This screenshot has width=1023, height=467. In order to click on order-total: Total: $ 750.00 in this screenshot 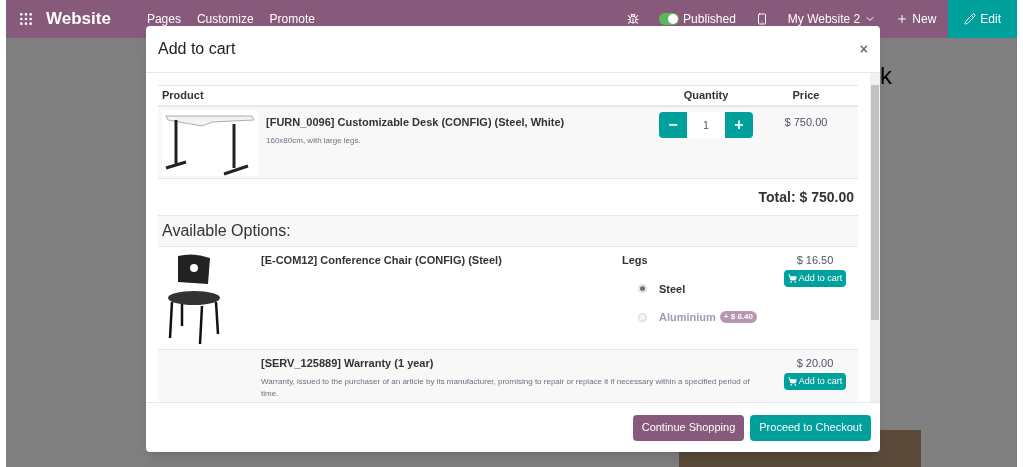, I will do `click(806, 197)`.